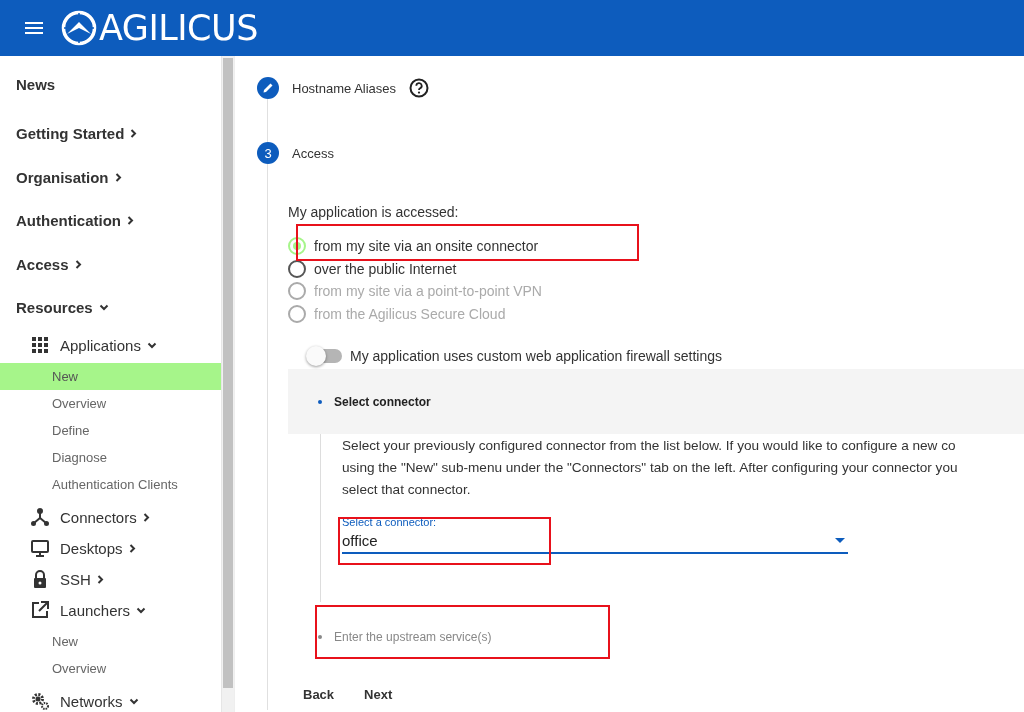 The width and height of the screenshot is (1024, 712). Describe the element at coordinates (110, 308) in the screenshot. I see `nav-item: Resources` at that location.